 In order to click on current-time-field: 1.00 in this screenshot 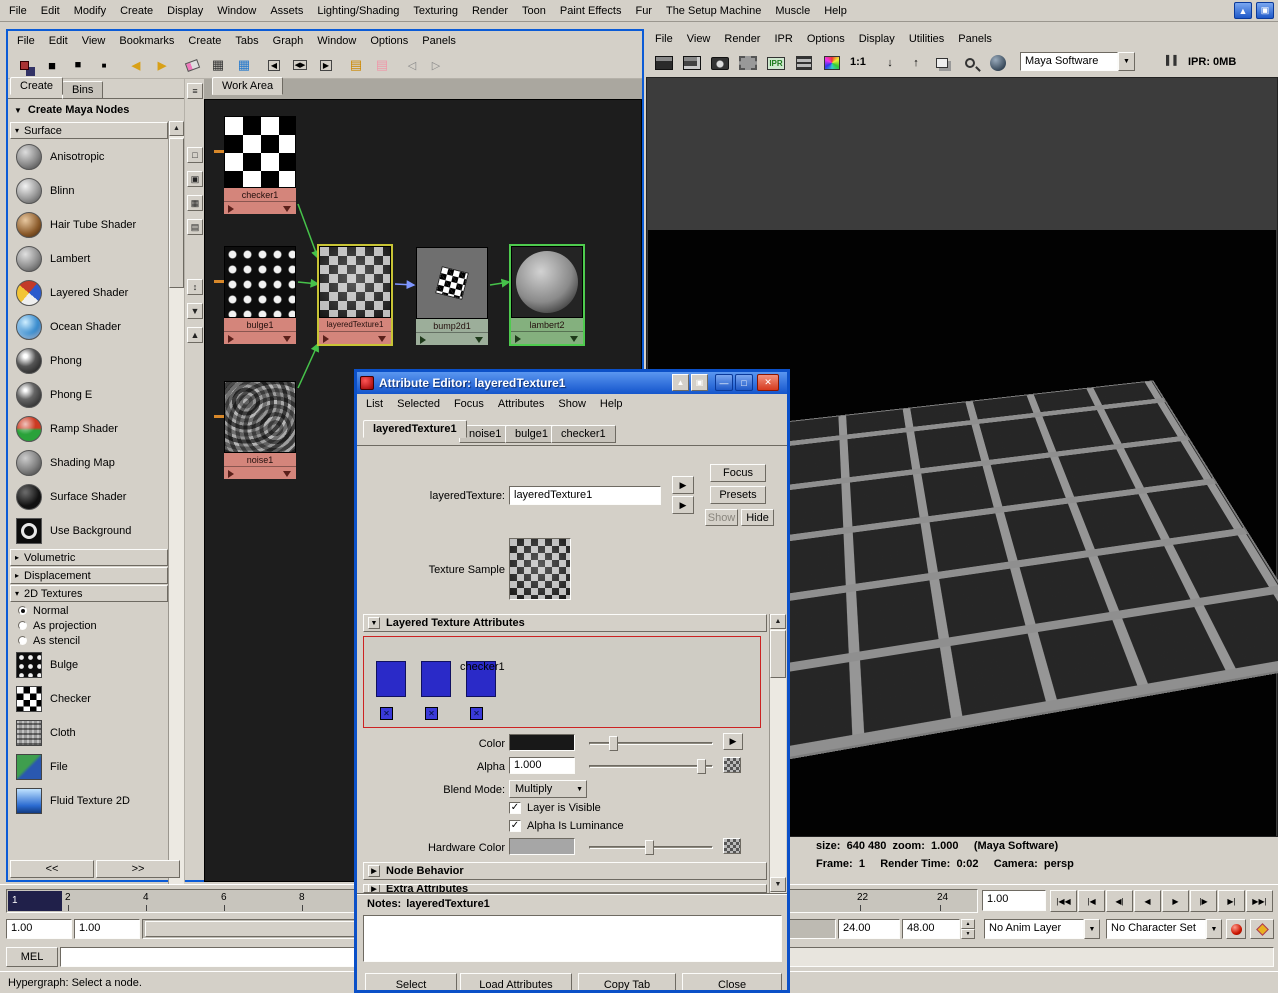, I will do `click(1014, 900)`.